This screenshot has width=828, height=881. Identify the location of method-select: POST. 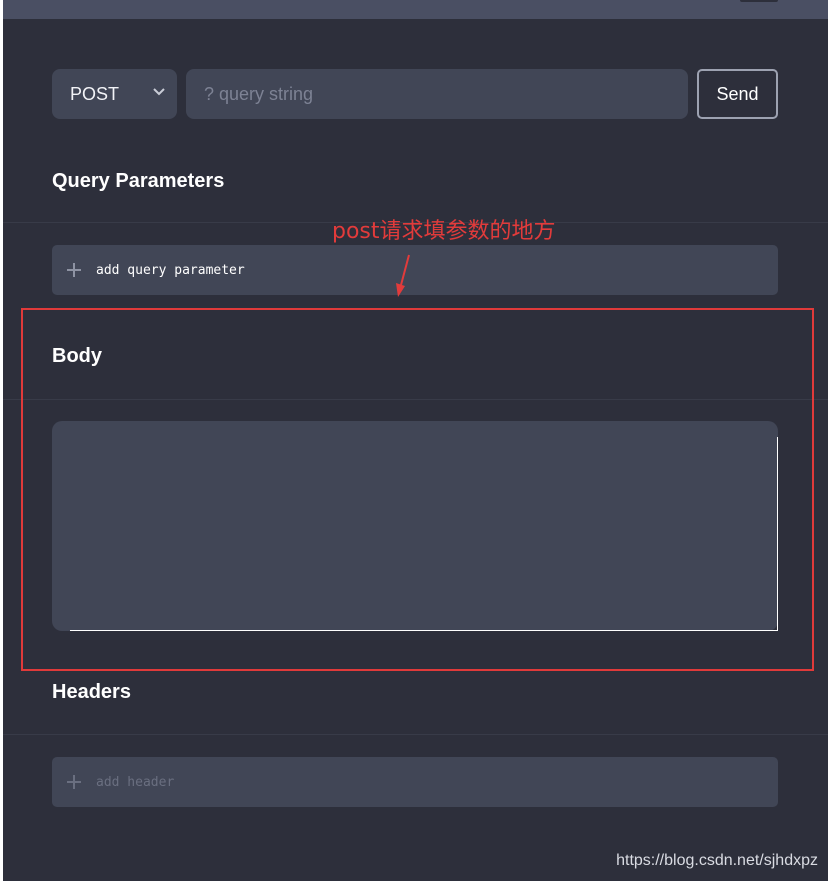
(114, 94).